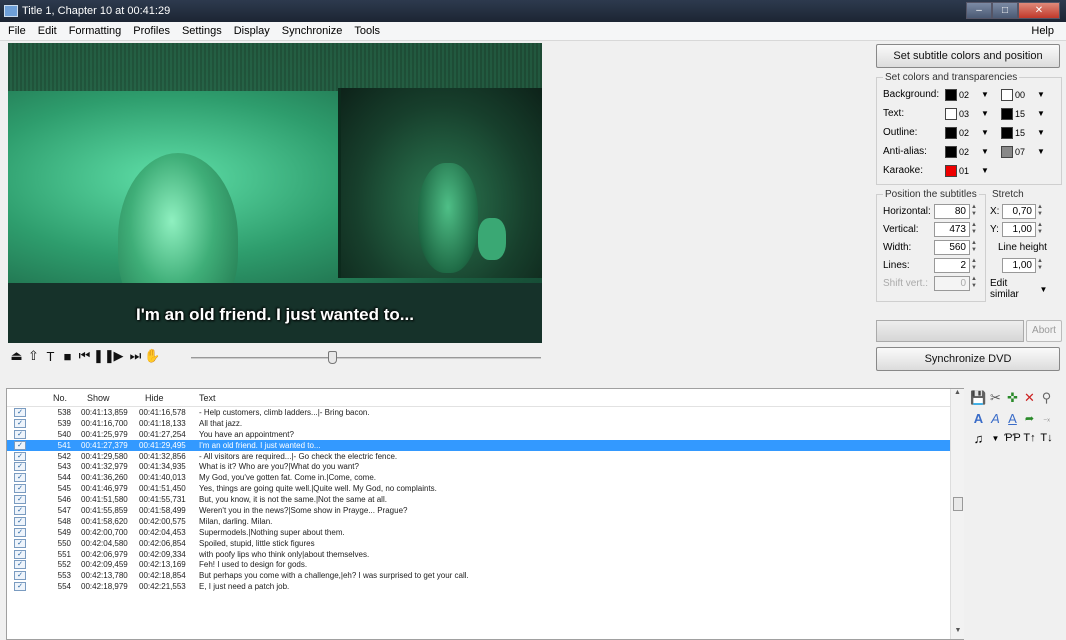 Image resolution: width=1066 pixels, height=640 pixels. What do you see at coordinates (152, 356) in the screenshot?
I see `hand-icon: ✋` at bounding box center [152, 356].